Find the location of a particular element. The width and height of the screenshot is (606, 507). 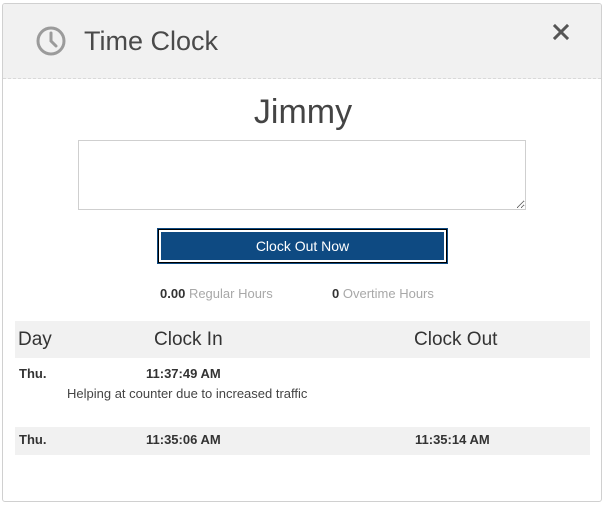

row-clock-in: 11:37:49 AM is located at coordinates (183, 373).